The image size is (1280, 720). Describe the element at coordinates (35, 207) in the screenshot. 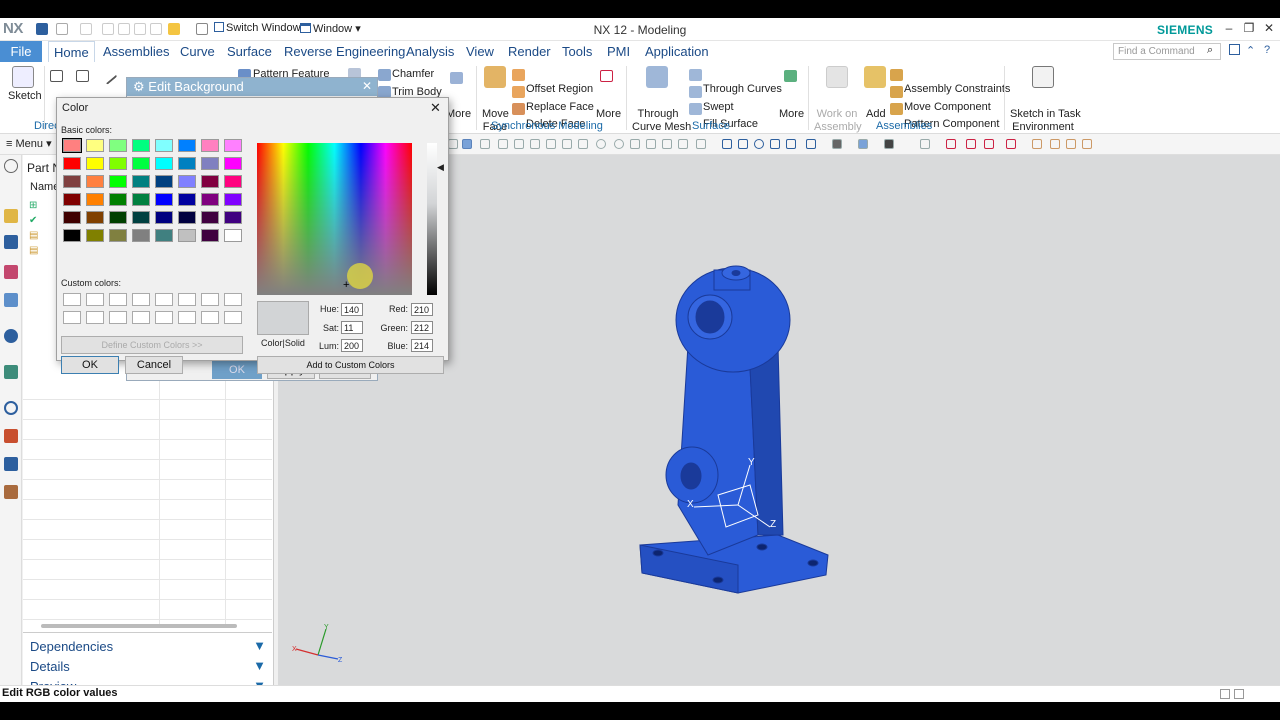

I see `model-history-node: ⊞` at that location.